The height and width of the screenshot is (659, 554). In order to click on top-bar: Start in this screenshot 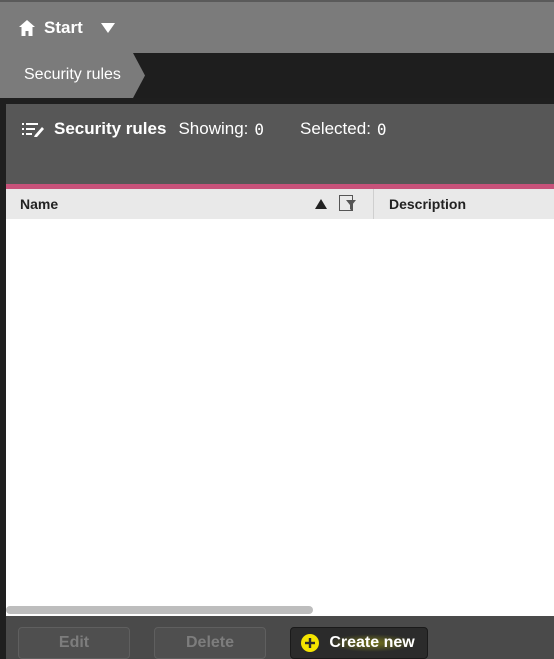, I will do `click(277, 26)`.